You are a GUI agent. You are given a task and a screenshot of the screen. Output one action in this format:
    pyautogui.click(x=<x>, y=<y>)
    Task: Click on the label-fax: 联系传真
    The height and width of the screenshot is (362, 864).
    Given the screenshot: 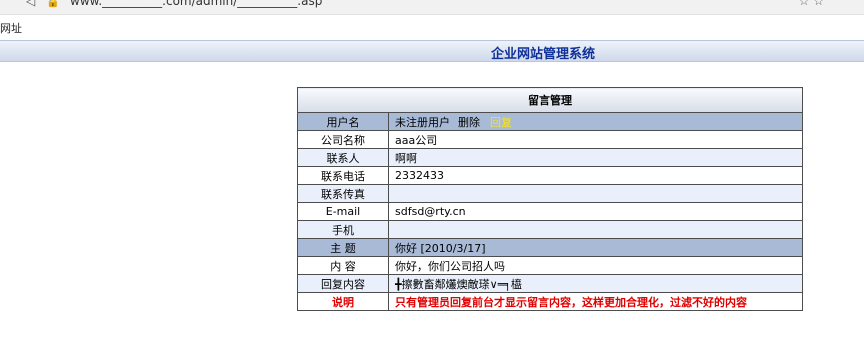 What is the action you would take?
    pyautogui.click(x=343, y=193)
    